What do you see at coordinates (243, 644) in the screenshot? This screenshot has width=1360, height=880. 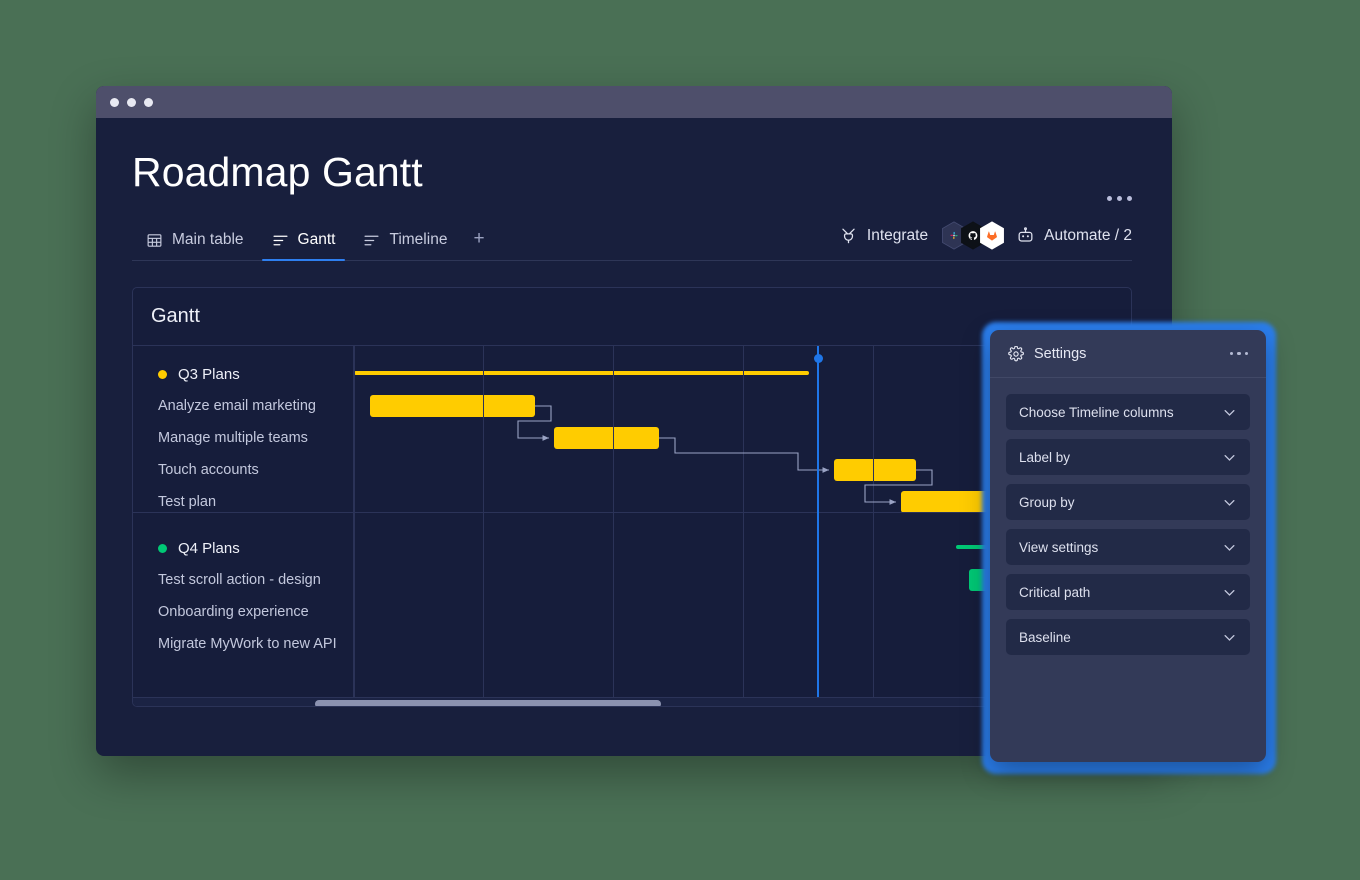 I see `gantt-row-label: Migrate MyWork to new API` at bounding box center [243, 644].